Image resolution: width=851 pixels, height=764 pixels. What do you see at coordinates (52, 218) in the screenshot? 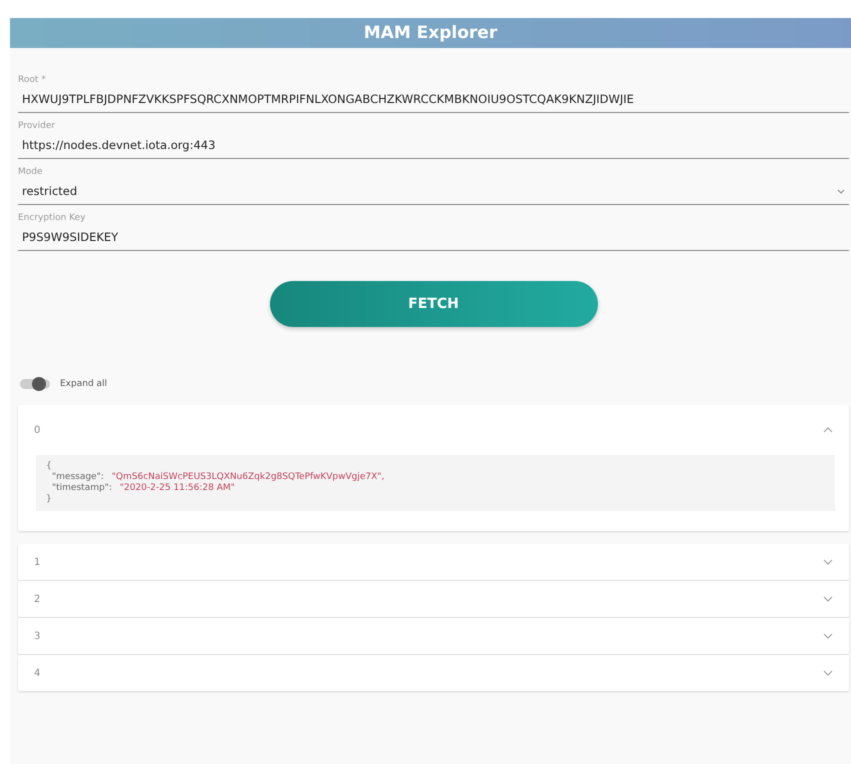
I see `field-label: Encryption Key` at bounding box center [52, 218].